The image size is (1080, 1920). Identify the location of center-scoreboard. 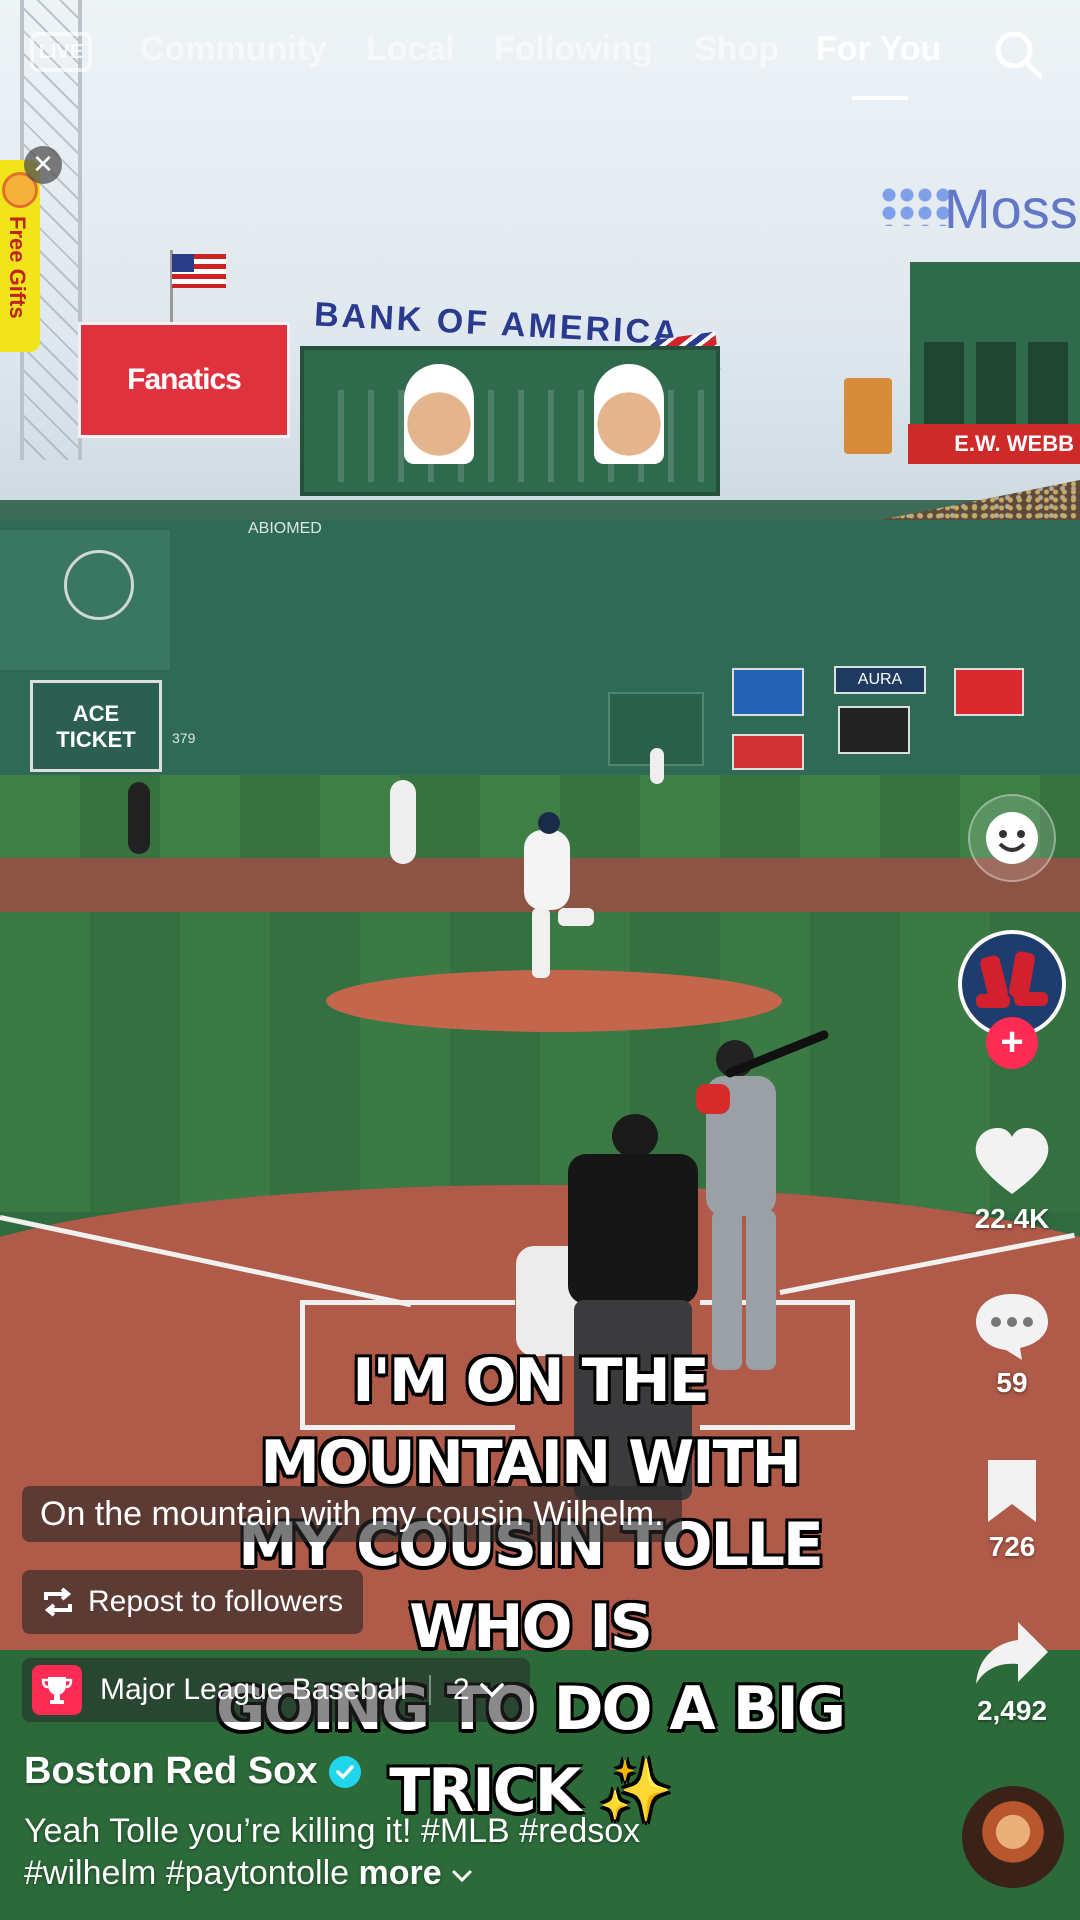
(510, 421).